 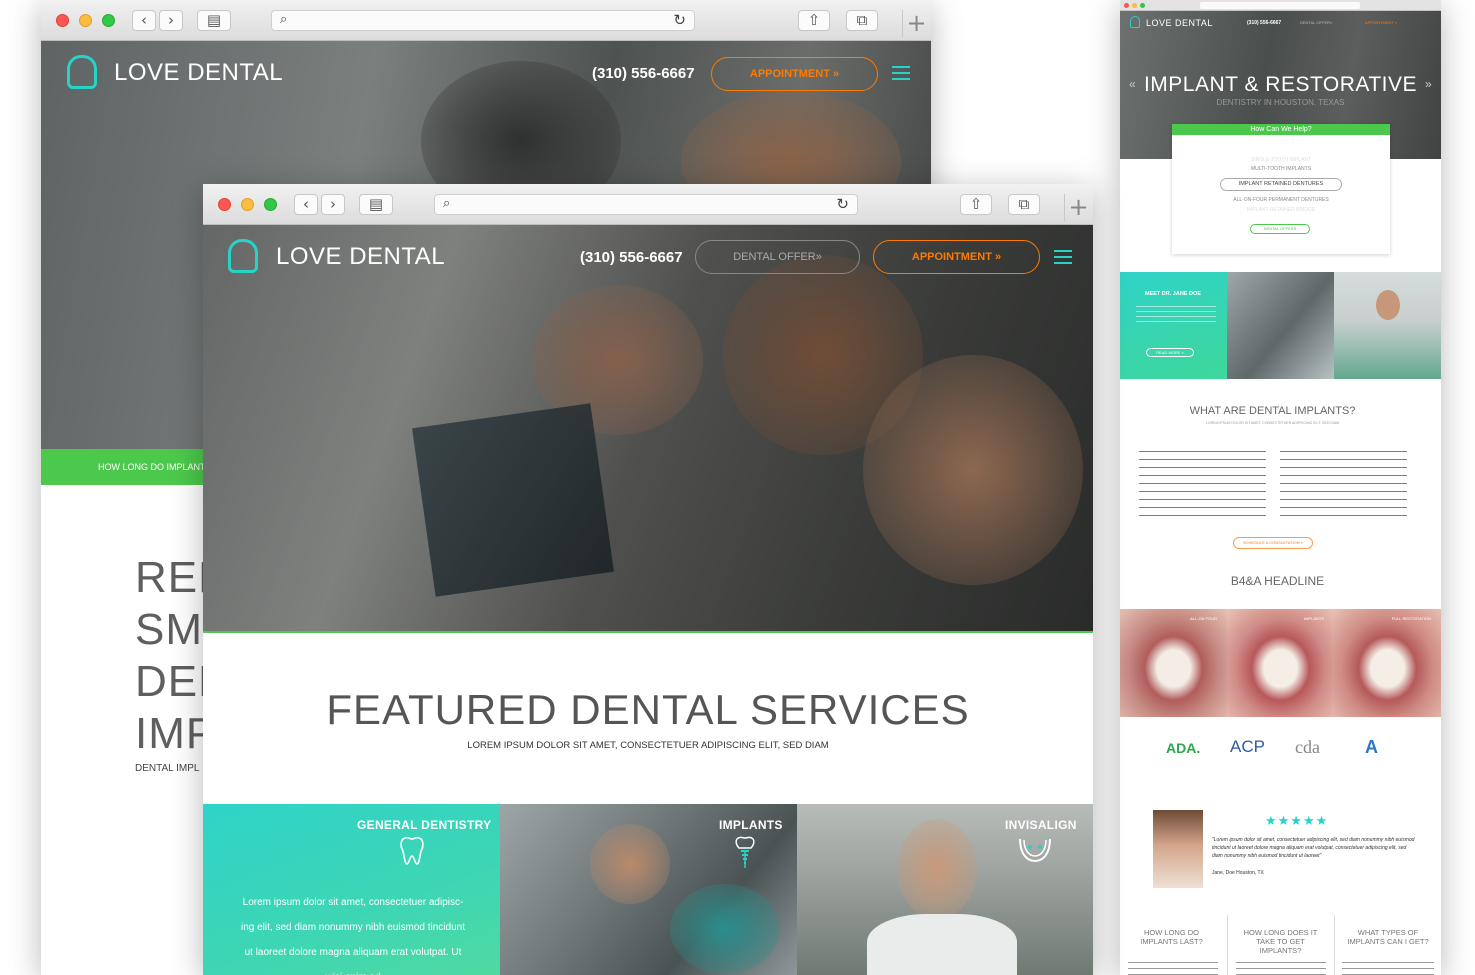 I want to click on help-item: MULTI-TOOTH IMPLANTS, so click(x=1281, y=169).